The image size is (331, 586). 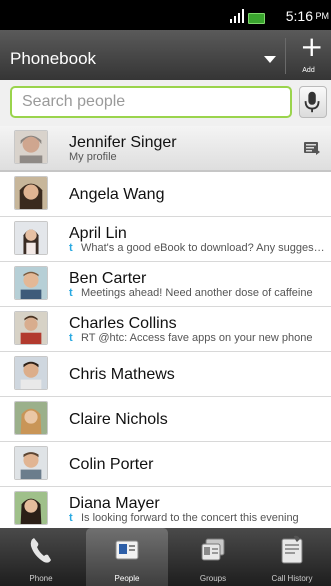 What do you see at coordinates (108, 278) in the screenshot?
I see `contact-name: Ben Carter` at bounding box center [108, 278].